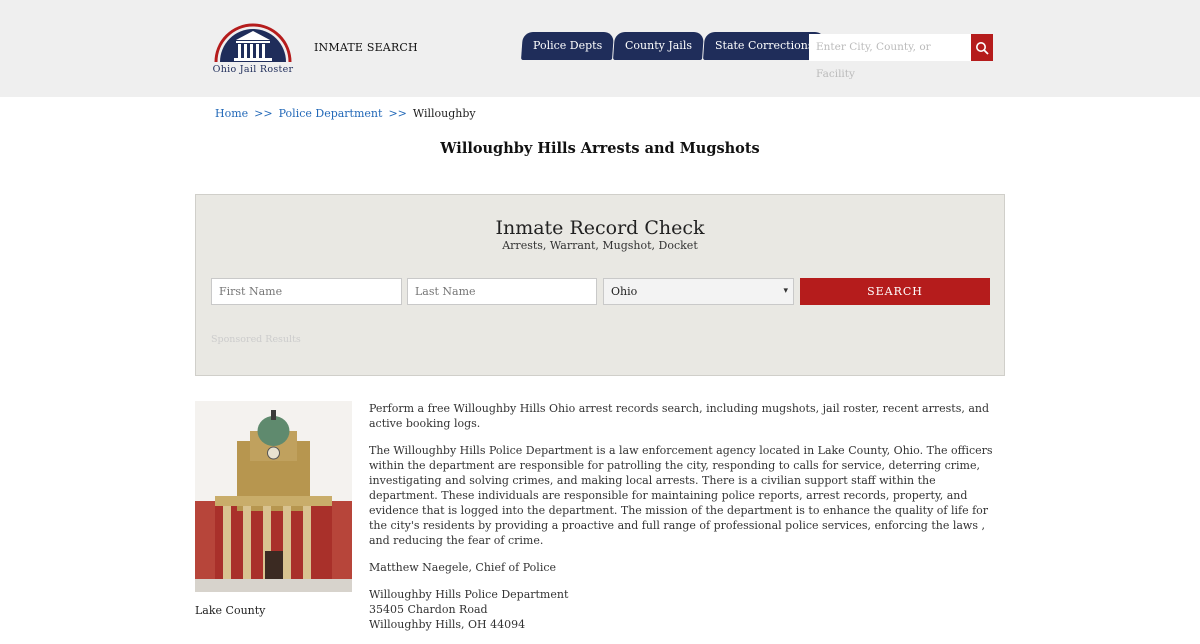  I want to click on facility-search-input: Enter City, County, or Facility, so click(890, 57).